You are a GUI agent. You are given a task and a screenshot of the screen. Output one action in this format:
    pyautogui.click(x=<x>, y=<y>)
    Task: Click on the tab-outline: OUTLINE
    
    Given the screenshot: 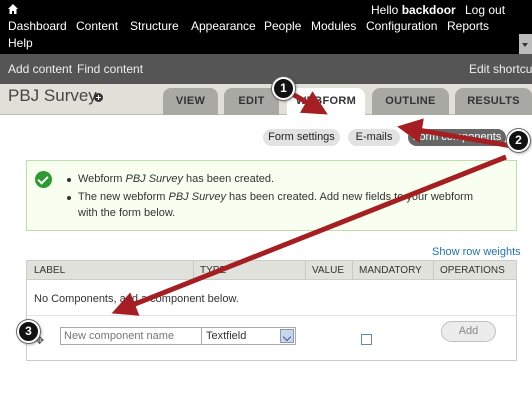 What is the action you would take?
    pyautogui.click(x=410, y=101)
    